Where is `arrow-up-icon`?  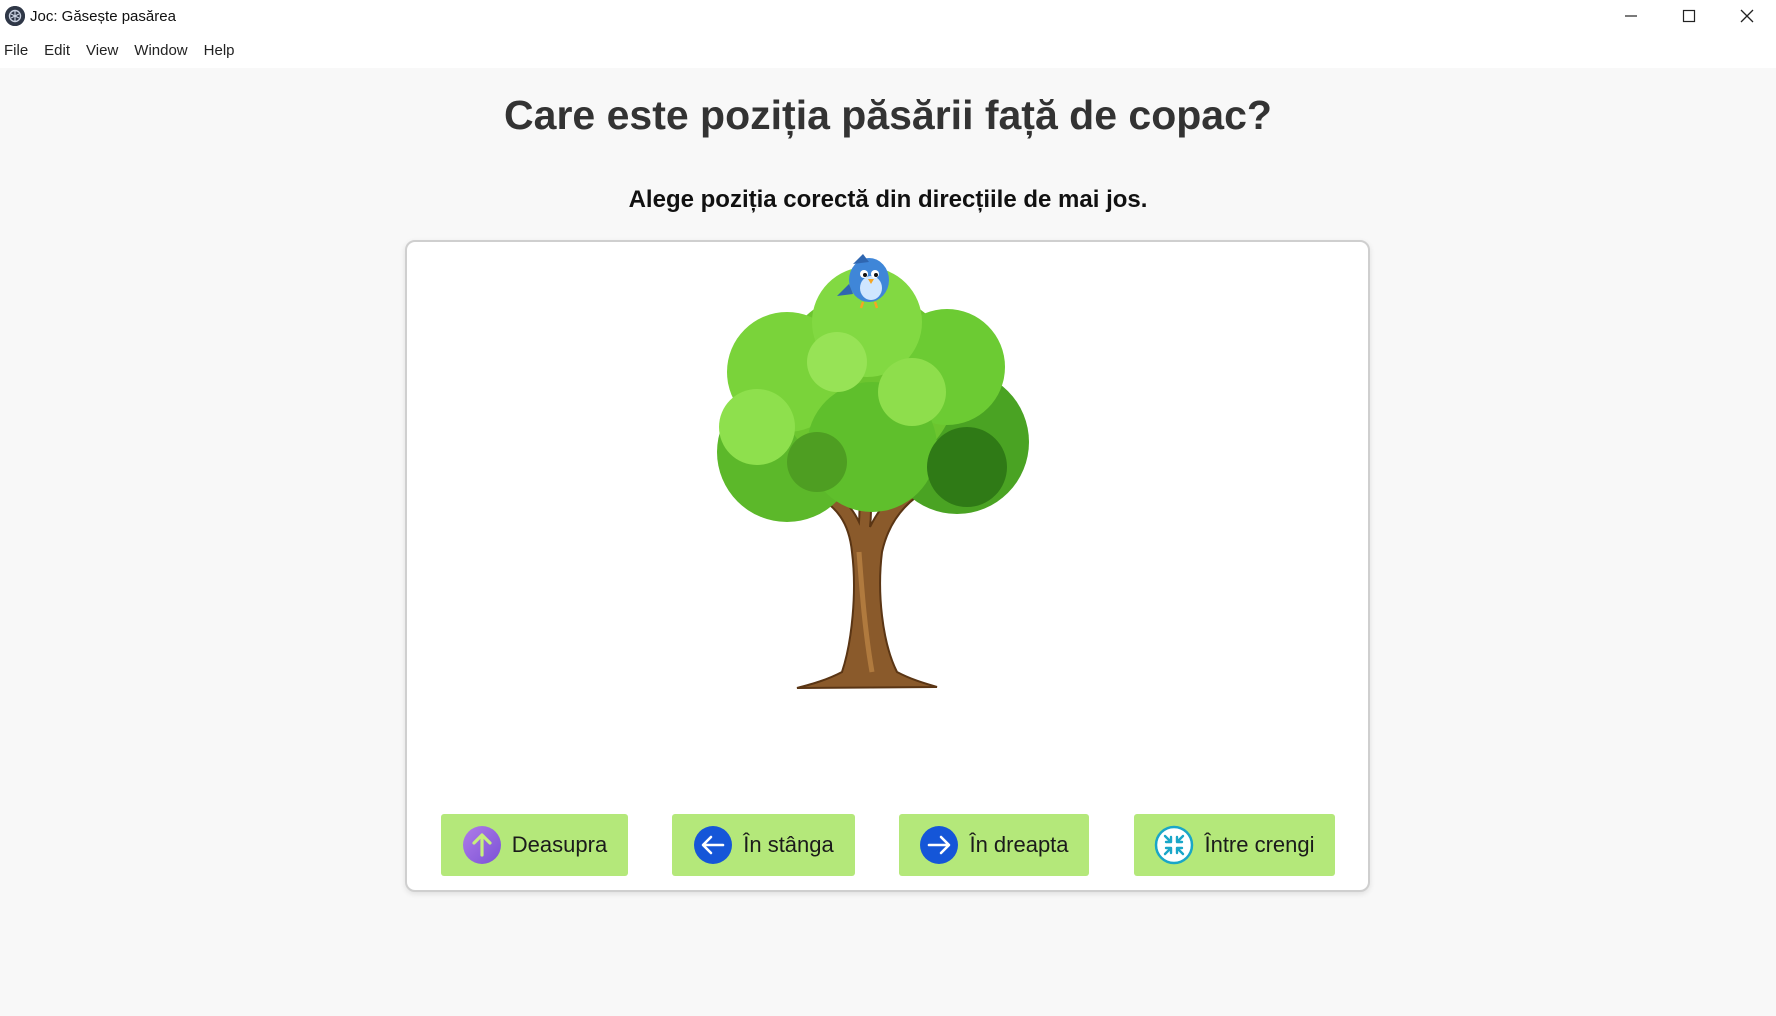 arrow-up-icon is located at coordinates (481, 845).